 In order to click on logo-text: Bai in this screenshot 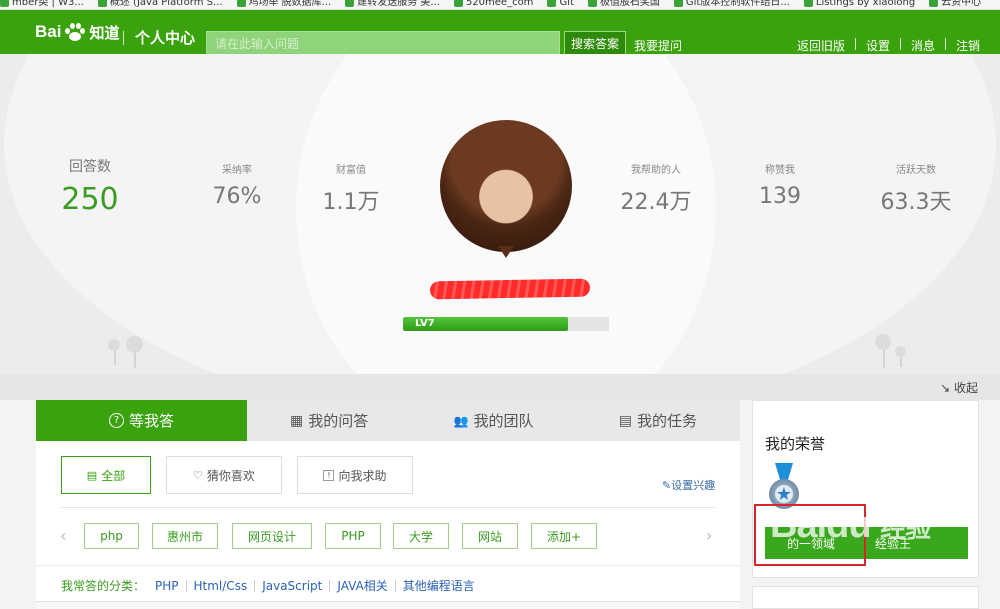, I will do `click(48, 31)`.